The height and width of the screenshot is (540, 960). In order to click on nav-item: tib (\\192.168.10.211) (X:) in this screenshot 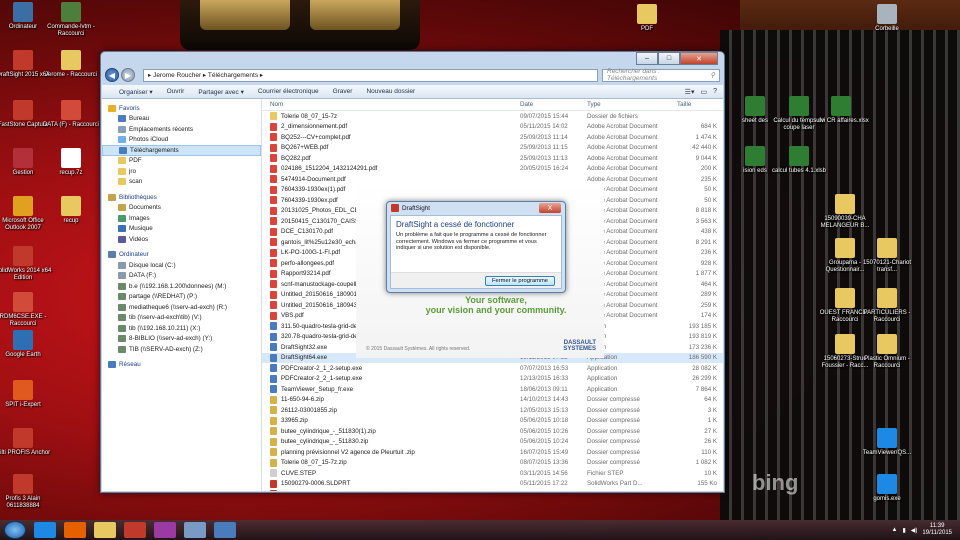, I will do `click(181, 328)`.